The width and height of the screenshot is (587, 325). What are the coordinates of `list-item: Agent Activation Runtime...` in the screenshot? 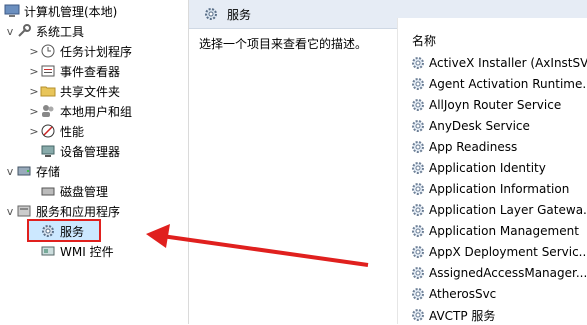 It's located at (498, 84).